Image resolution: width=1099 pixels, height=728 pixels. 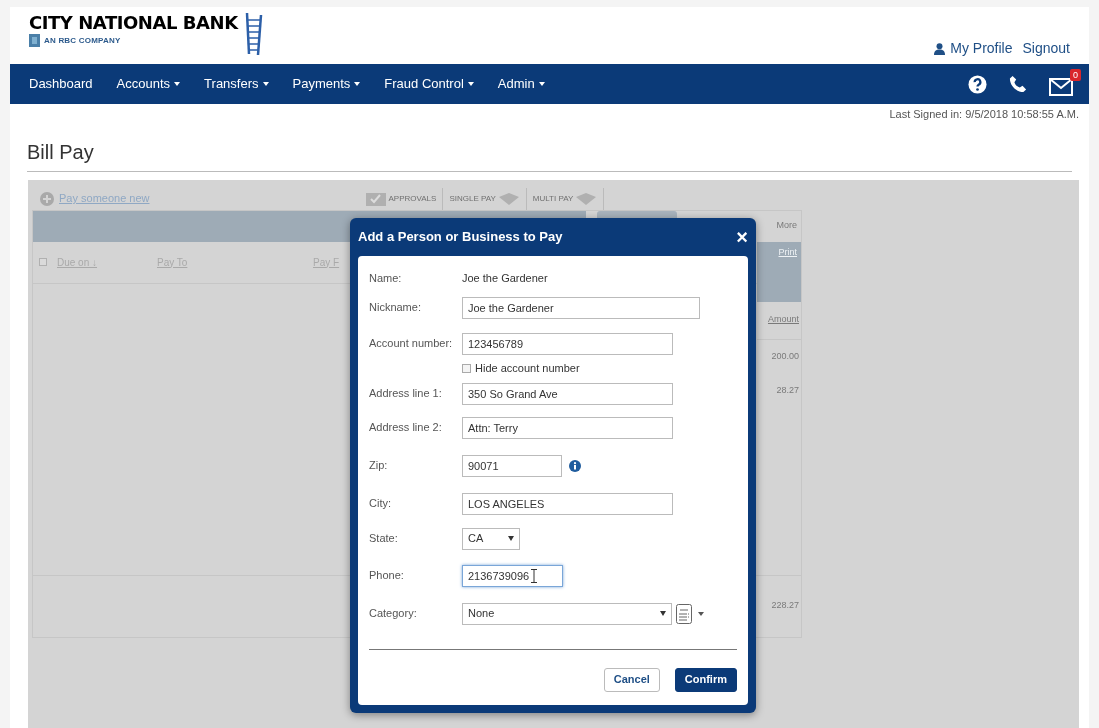 What do you see at coordinates (406, 394) in the screenshot?
I see `field-label: Address line 1:` at bounding box center [406, 394].